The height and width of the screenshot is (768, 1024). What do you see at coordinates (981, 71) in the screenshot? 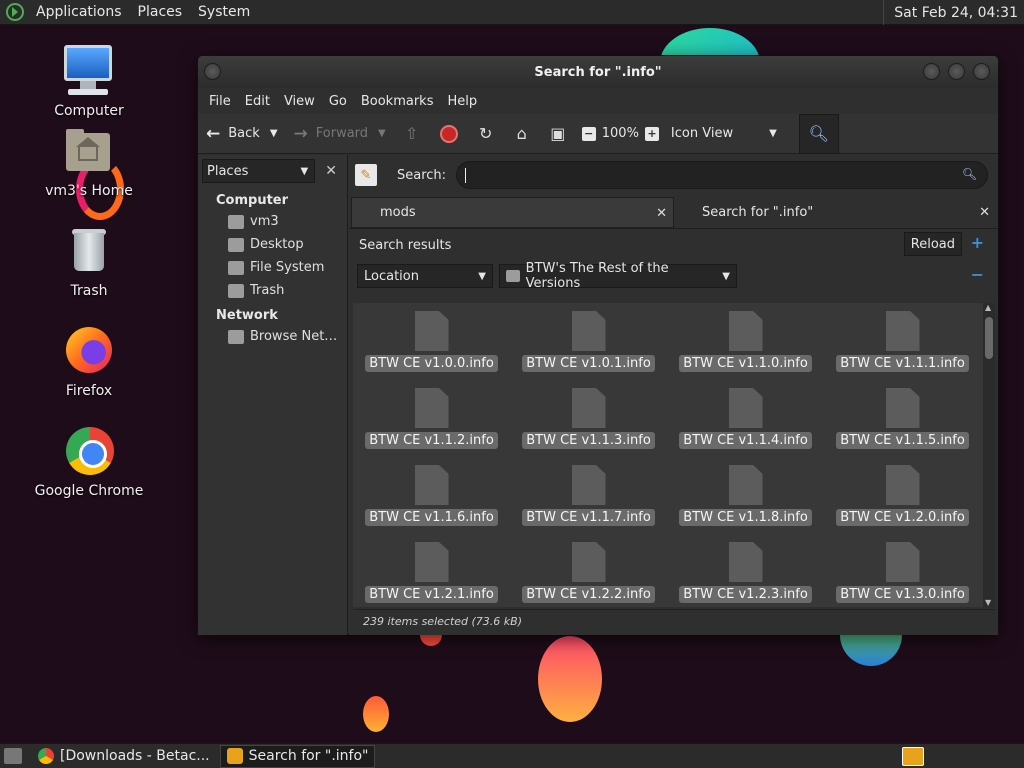
I see `close-button` at bounding box center [981, 71].